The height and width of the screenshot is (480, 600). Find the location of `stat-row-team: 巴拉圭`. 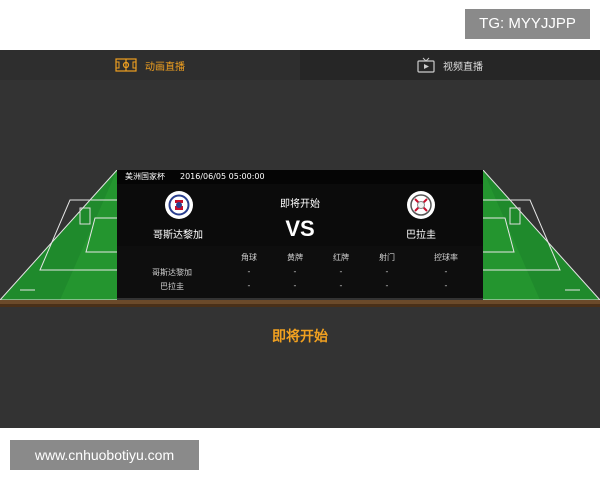

stat-row-team: 巴拉圭 is located at coordinates (172, 286).